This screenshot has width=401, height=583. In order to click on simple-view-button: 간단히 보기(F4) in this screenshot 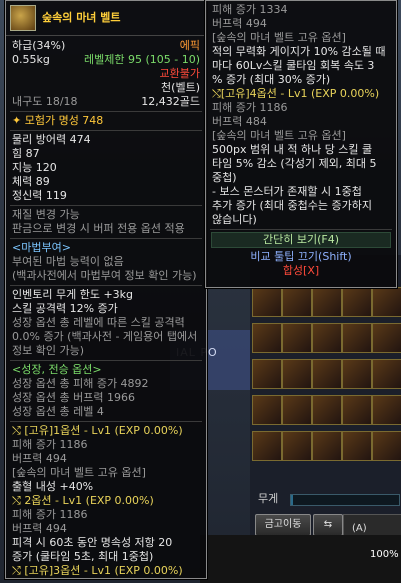, I will do `click(301, 240)`.